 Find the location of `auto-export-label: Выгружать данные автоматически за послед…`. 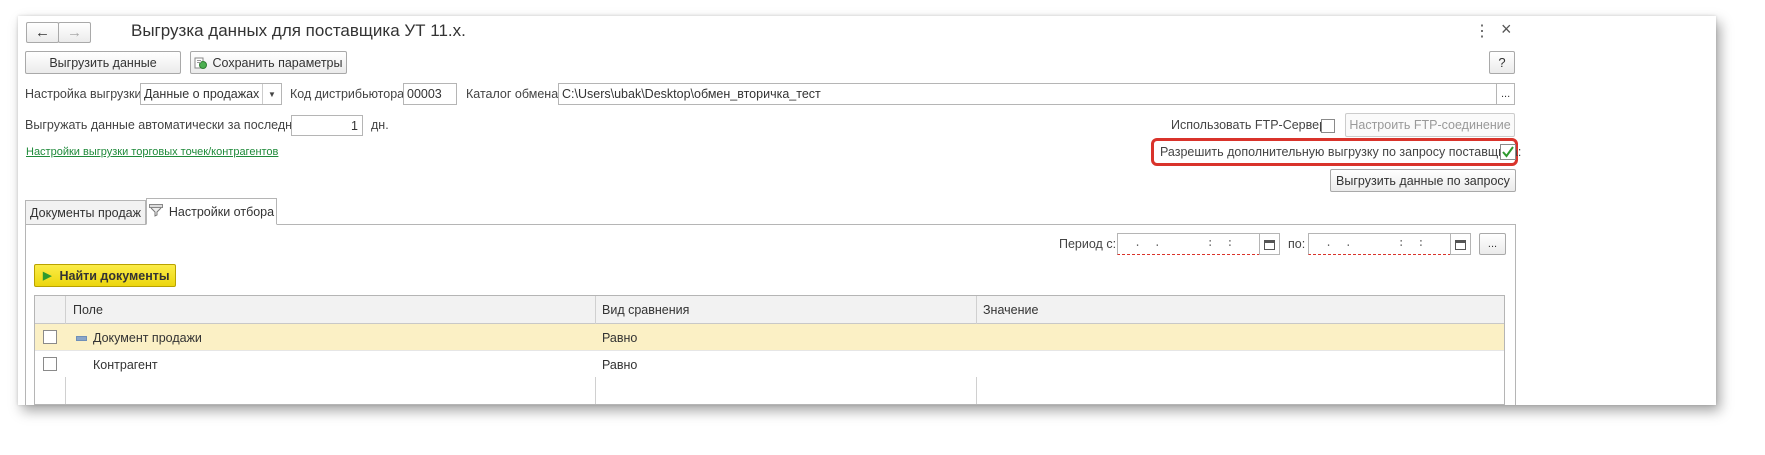

auto-export-label: Выгружать данные автоматически за послед… is located at coordinates (167, 125).